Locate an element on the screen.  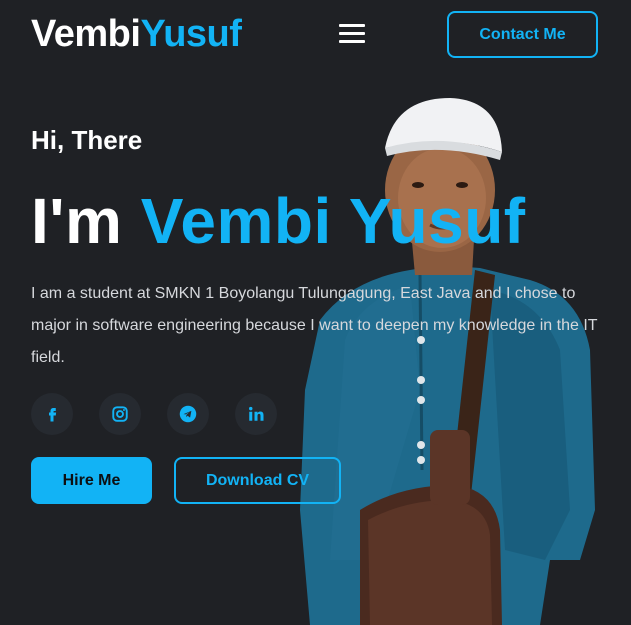
logo-last-name: Yusuf is located at coordinates (191, 34).